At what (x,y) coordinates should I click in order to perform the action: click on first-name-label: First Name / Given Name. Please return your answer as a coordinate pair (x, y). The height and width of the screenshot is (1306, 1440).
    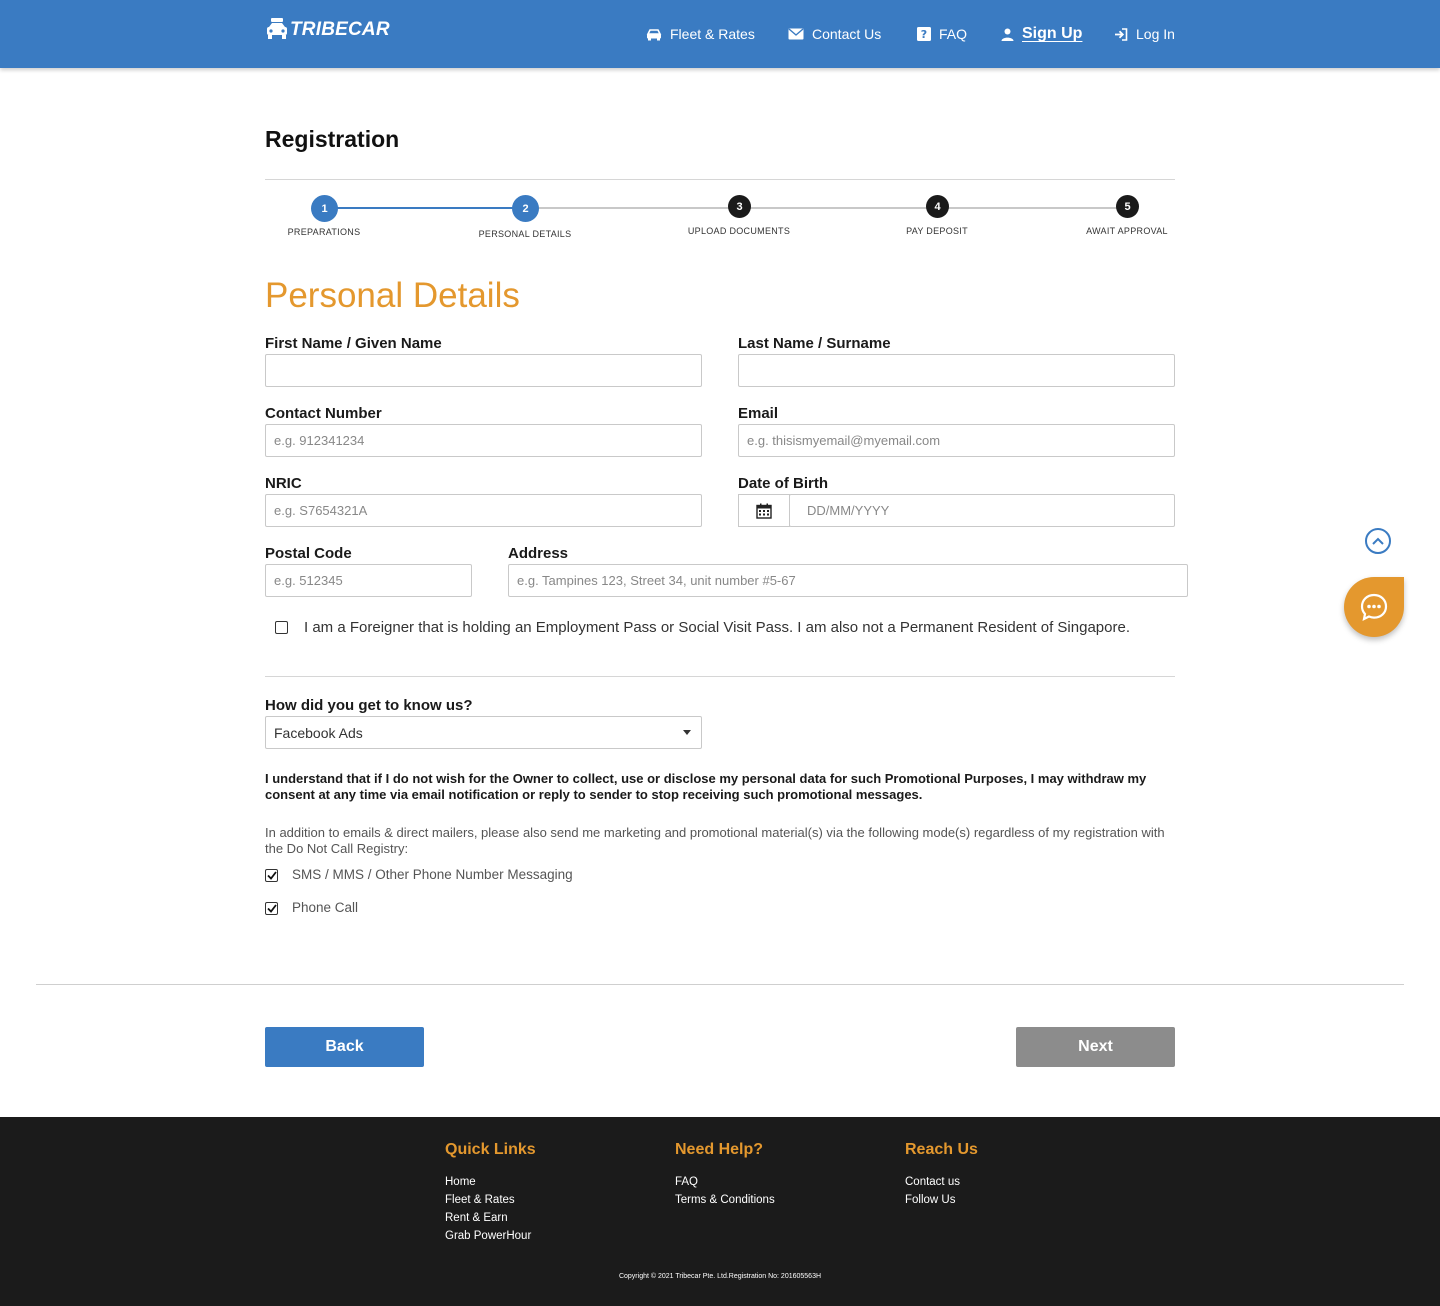
    Looking at the image, I should click on (353, 343).